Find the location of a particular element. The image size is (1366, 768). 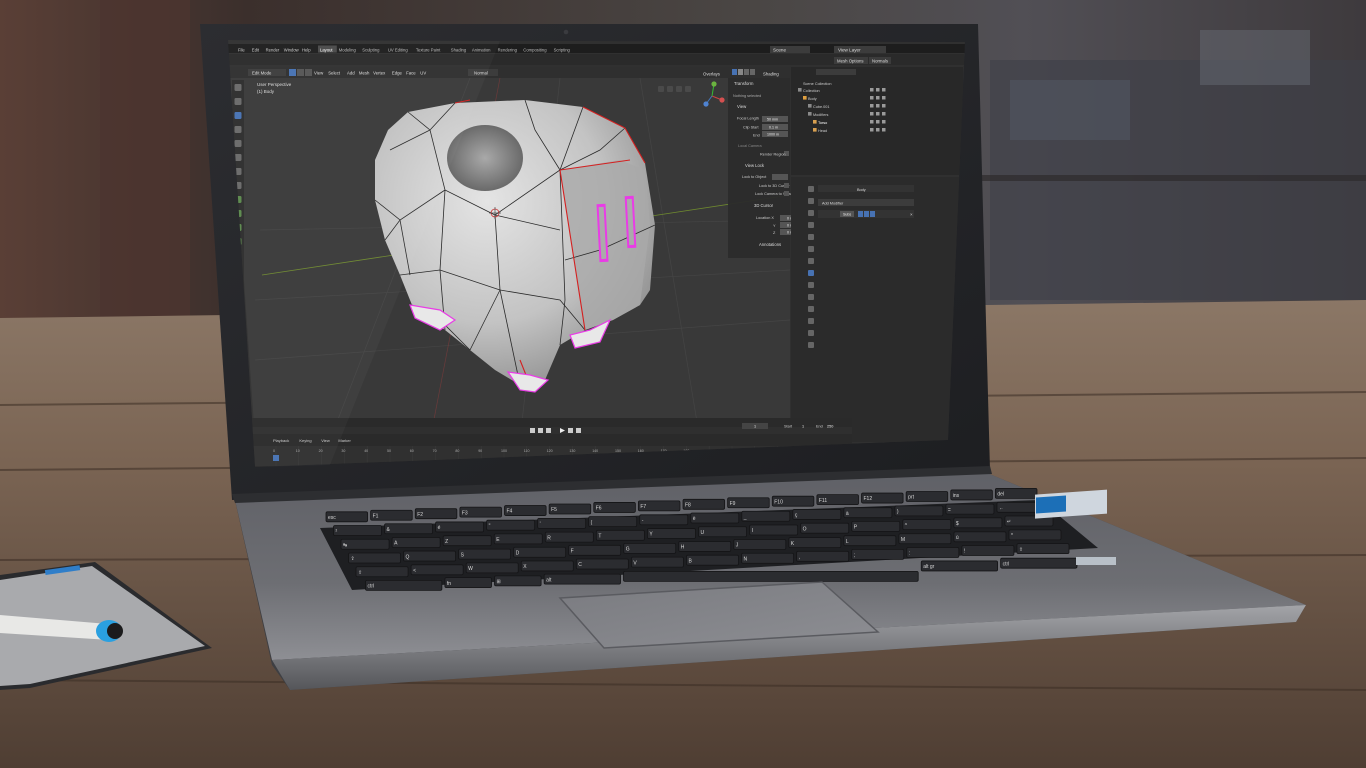

key-P: P is located at coordinates (876, 526).